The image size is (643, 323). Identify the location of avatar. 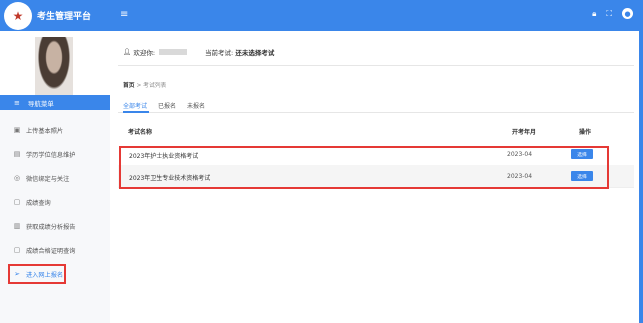
(54, 66).